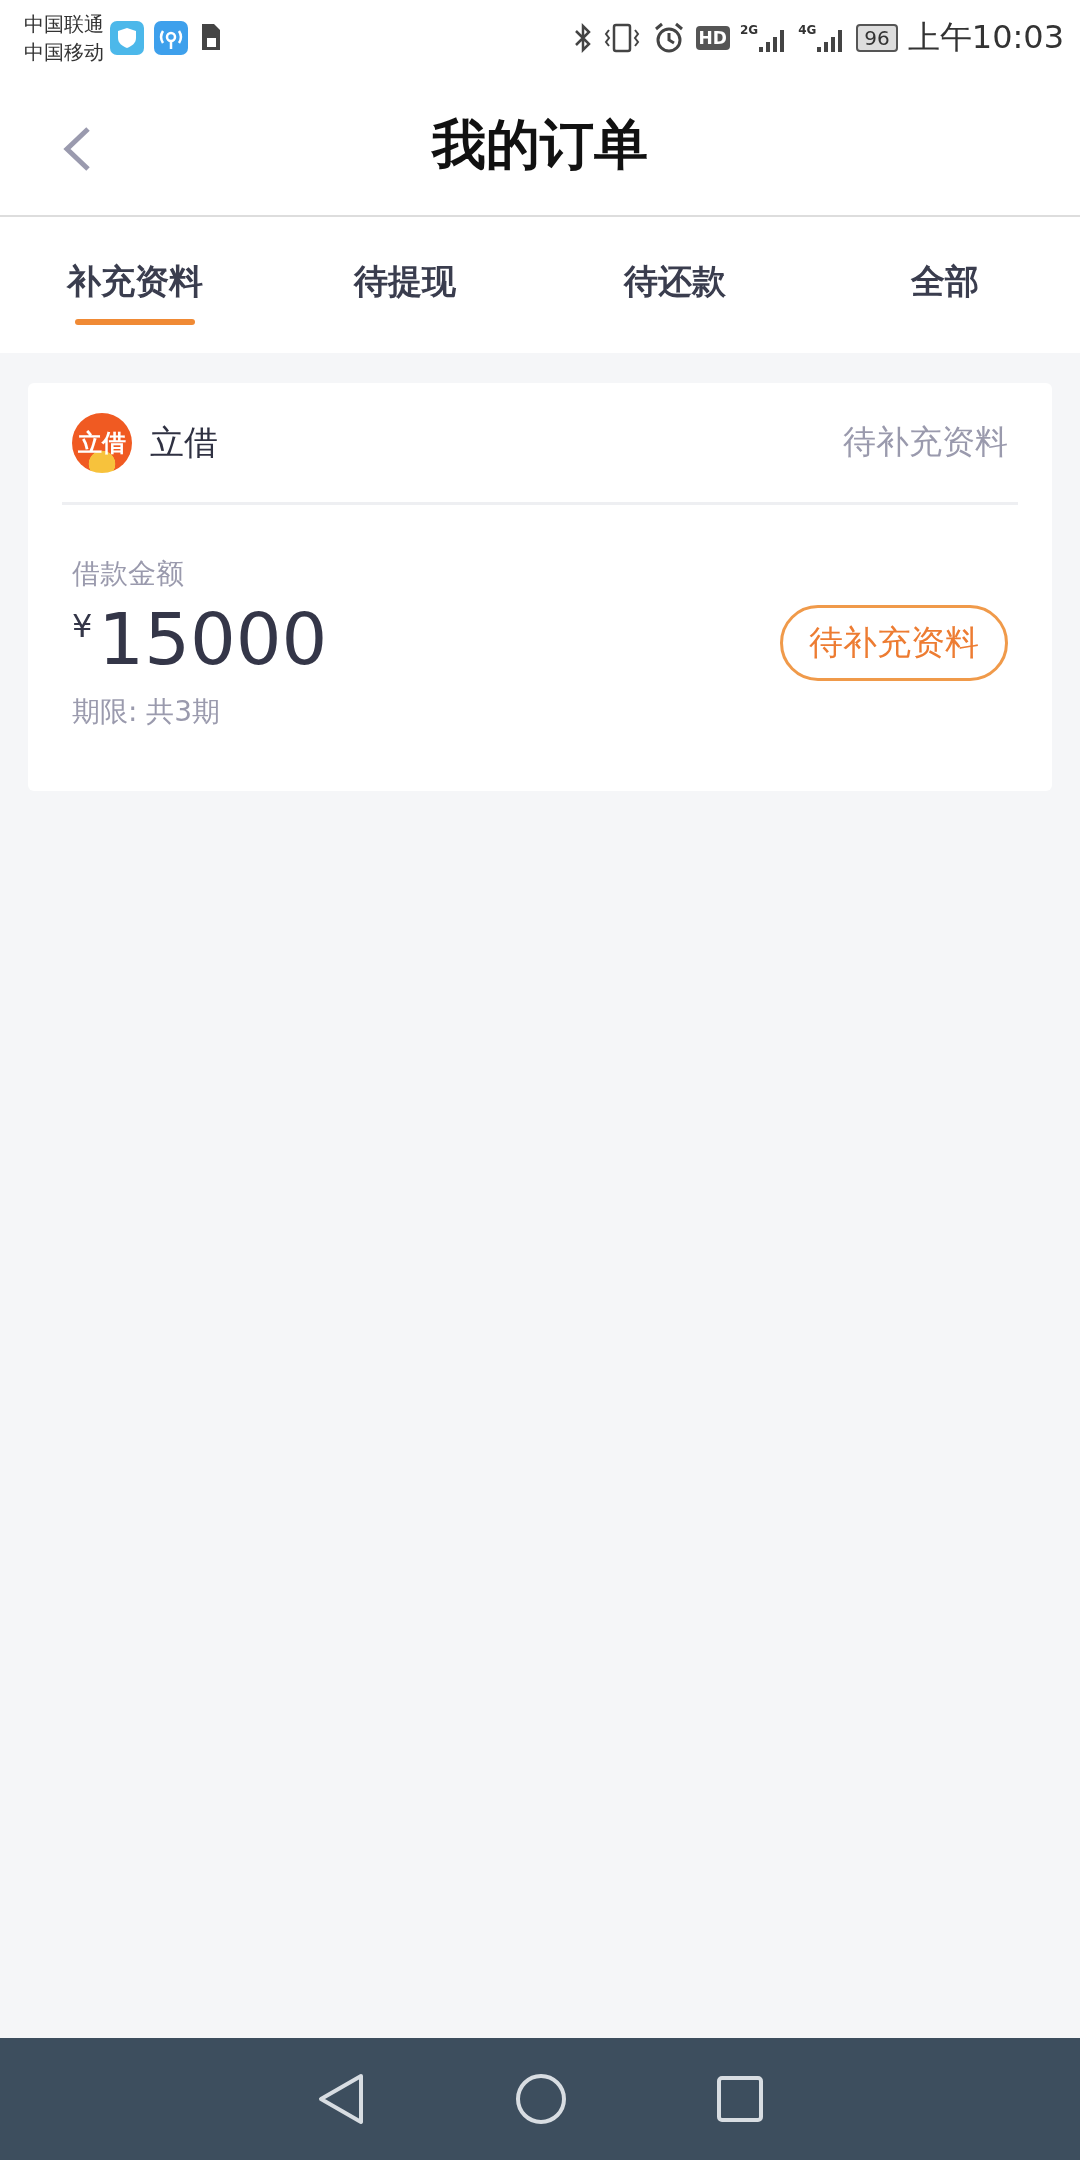 Image resolution: width=1080 pixels, height=2160 pixels. I want to click on tab: 待提现, so click(405, 285).